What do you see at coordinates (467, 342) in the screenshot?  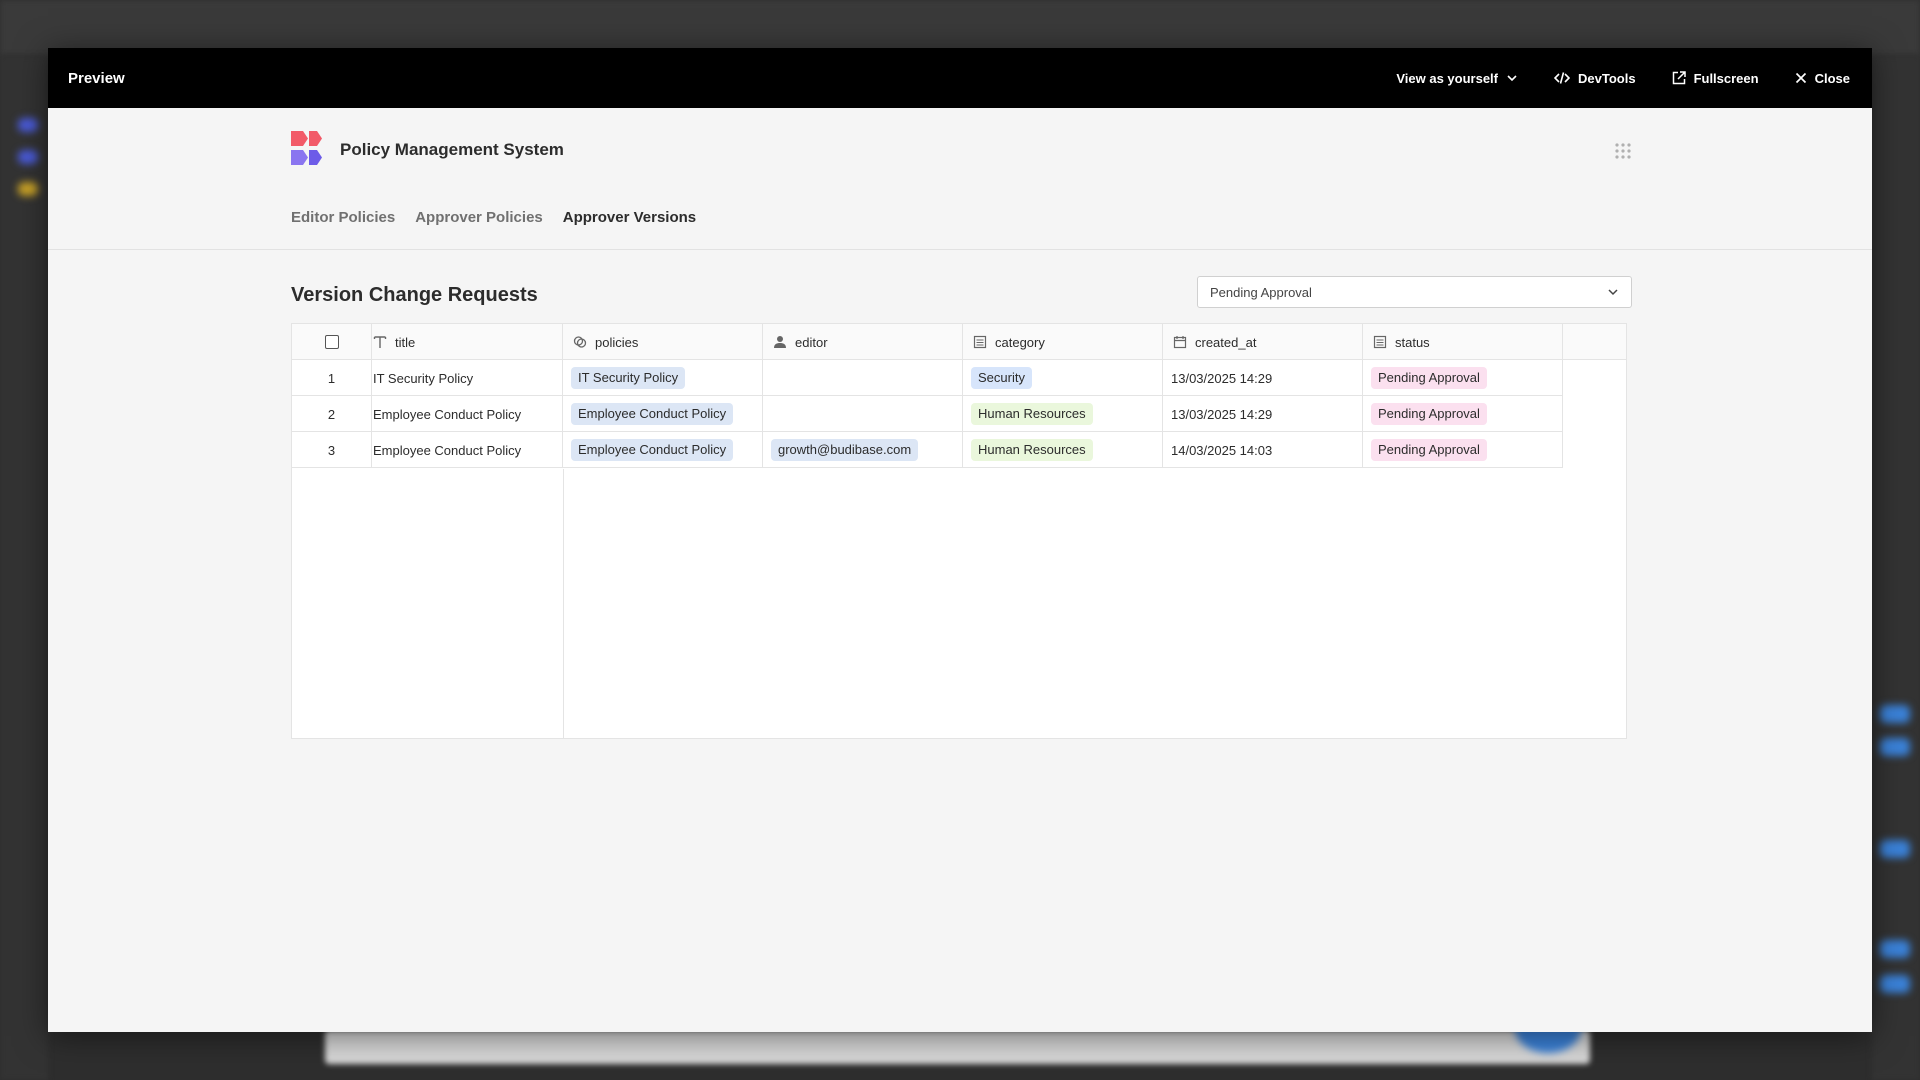 I see `column-header-title: title` at bounding box center [467, 342].